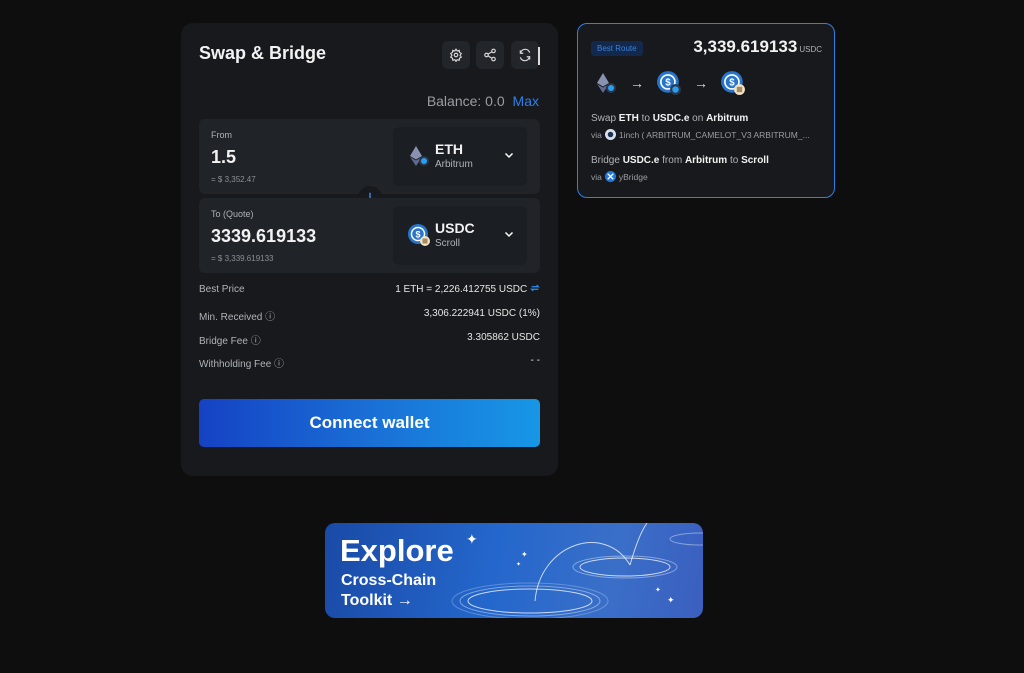  I want to click on usdc-token-icon: $, so click(419, 235).